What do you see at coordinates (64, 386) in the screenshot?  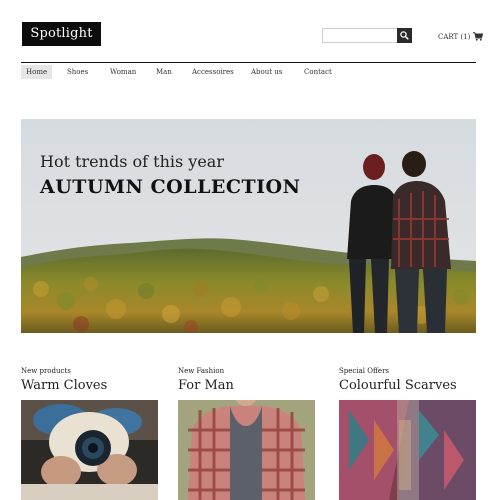 I see `product-title: Warm Cloves` at bounding box center [64, 386].